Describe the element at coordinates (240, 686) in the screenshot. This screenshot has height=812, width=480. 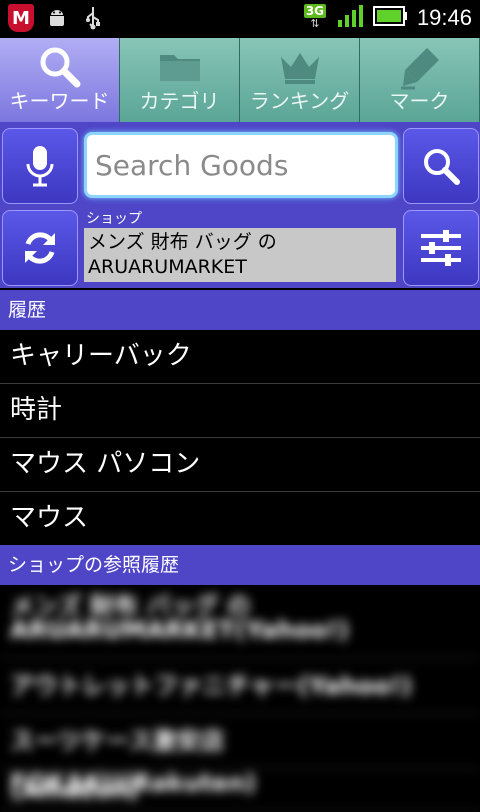
I see `list-item: アウトレットファニチャー(Yahoo!)` at that location.